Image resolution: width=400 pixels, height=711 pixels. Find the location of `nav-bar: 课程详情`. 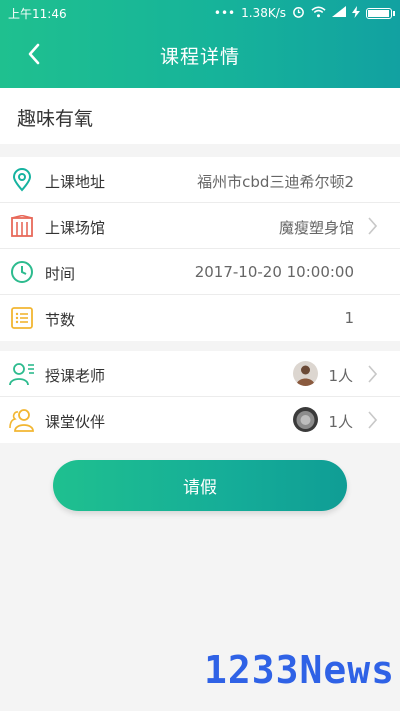

nav-bar: 课程详情 is located at coordinates (200, 54).